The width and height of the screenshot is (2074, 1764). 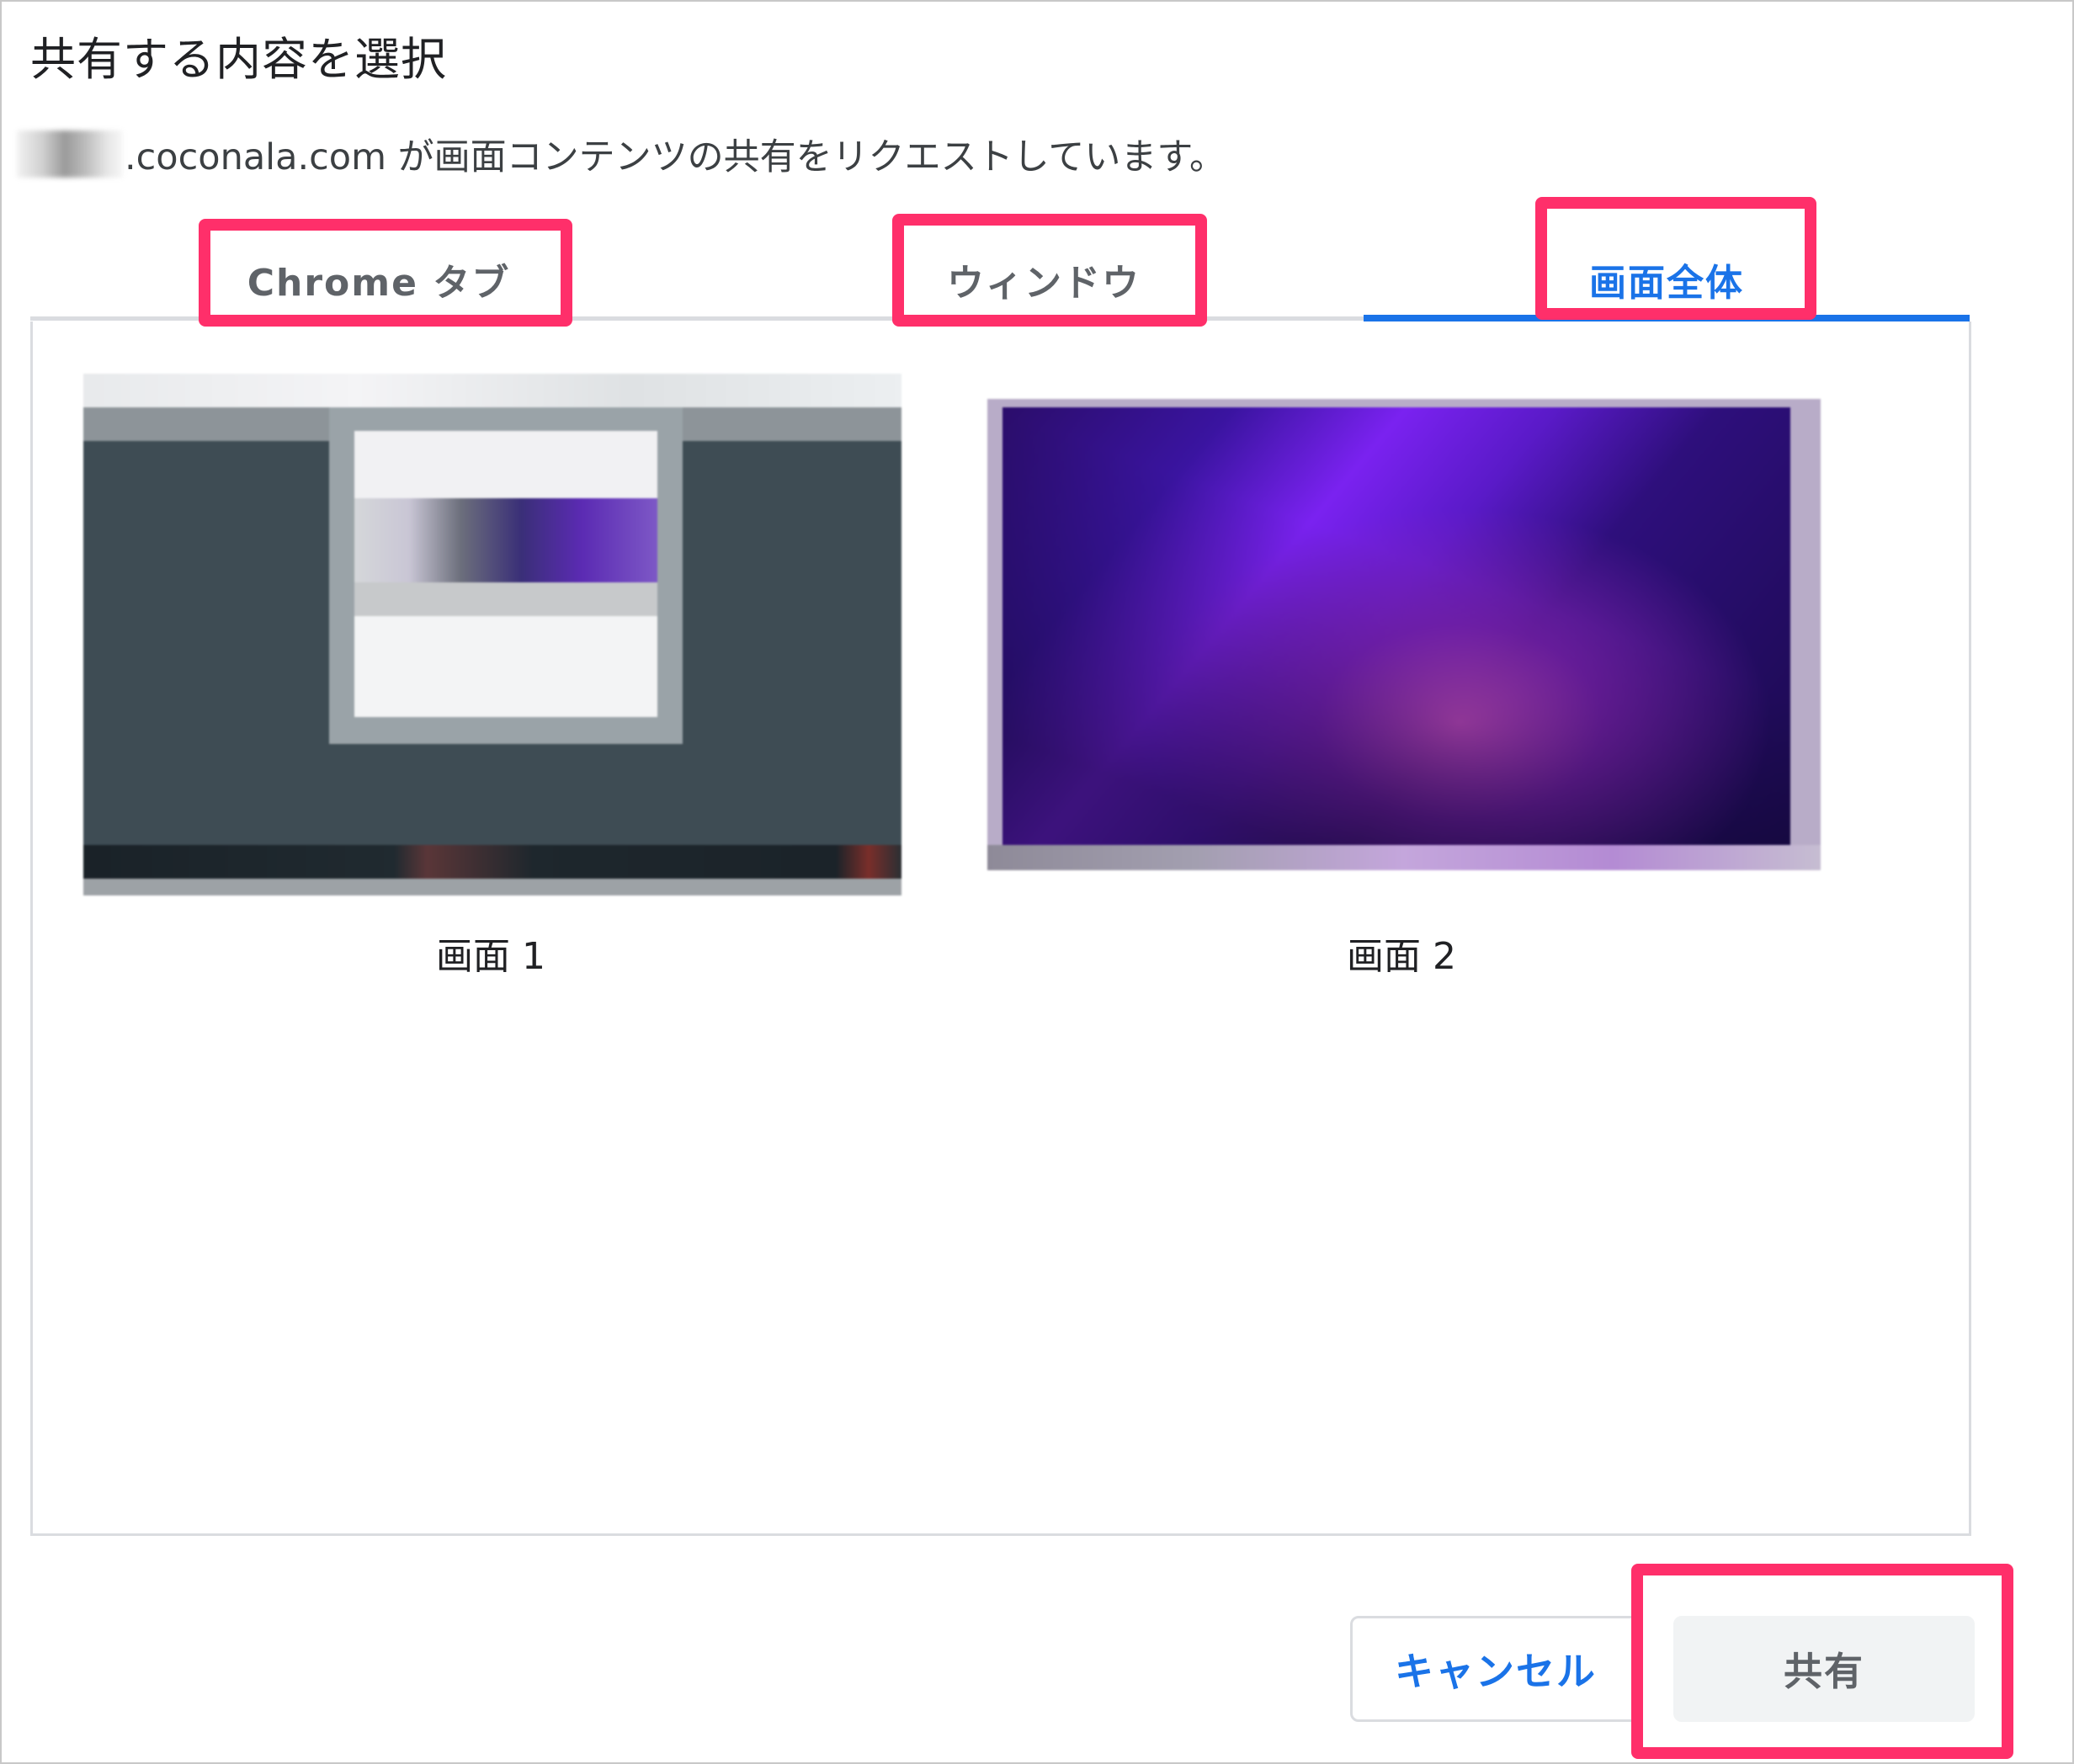 I want to click on share-button: 共有, so click(x=1824, y=1669).